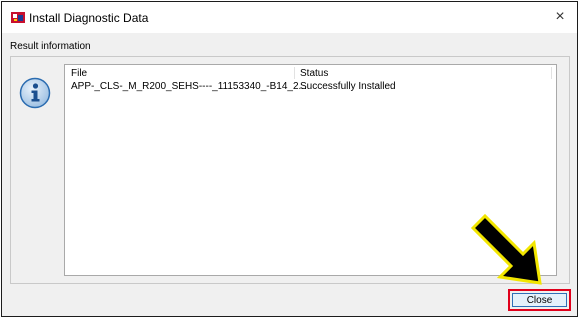 This screenshot has width=581, height=319. Describe the element at coordinates (506, 249) in the screenshot. I see `pointer-arrow` at that location.